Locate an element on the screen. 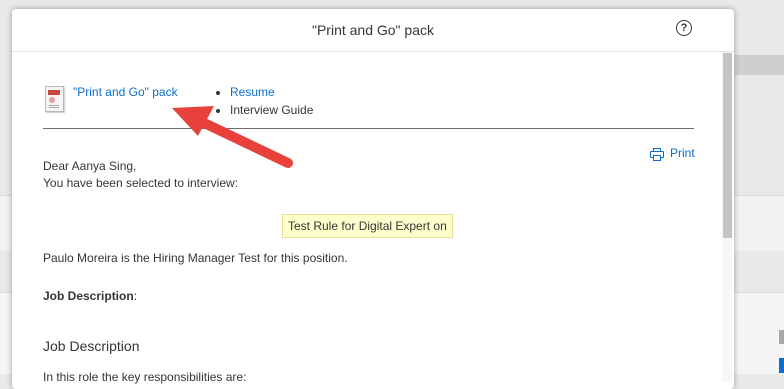 The width and height of the screenshot is (784, 389). print-button: Print is located at coordinates (672, 153).